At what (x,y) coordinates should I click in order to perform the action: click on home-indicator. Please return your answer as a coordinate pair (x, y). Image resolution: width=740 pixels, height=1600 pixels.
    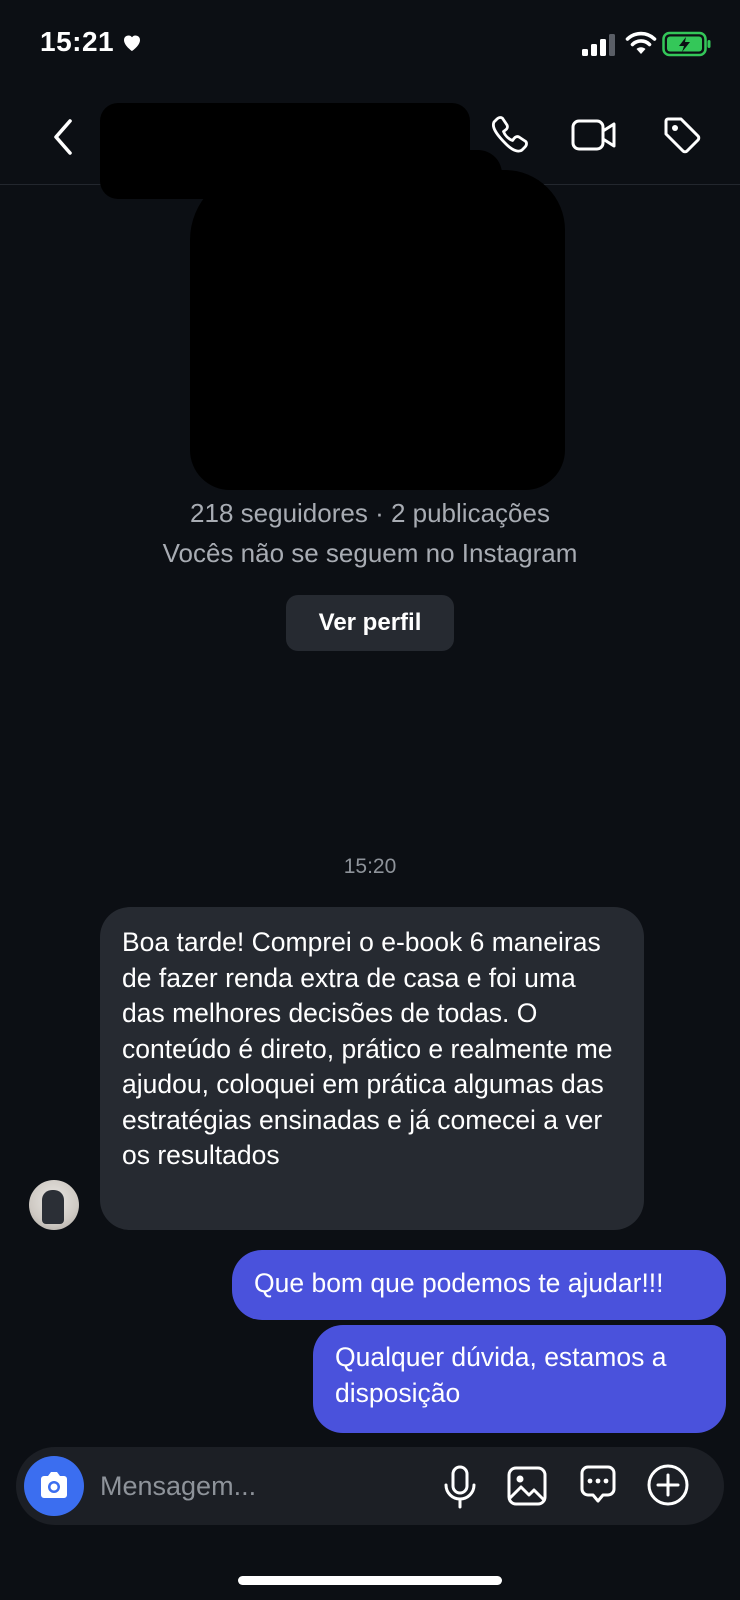
    Looking at the image, I should click on (370, 1580).